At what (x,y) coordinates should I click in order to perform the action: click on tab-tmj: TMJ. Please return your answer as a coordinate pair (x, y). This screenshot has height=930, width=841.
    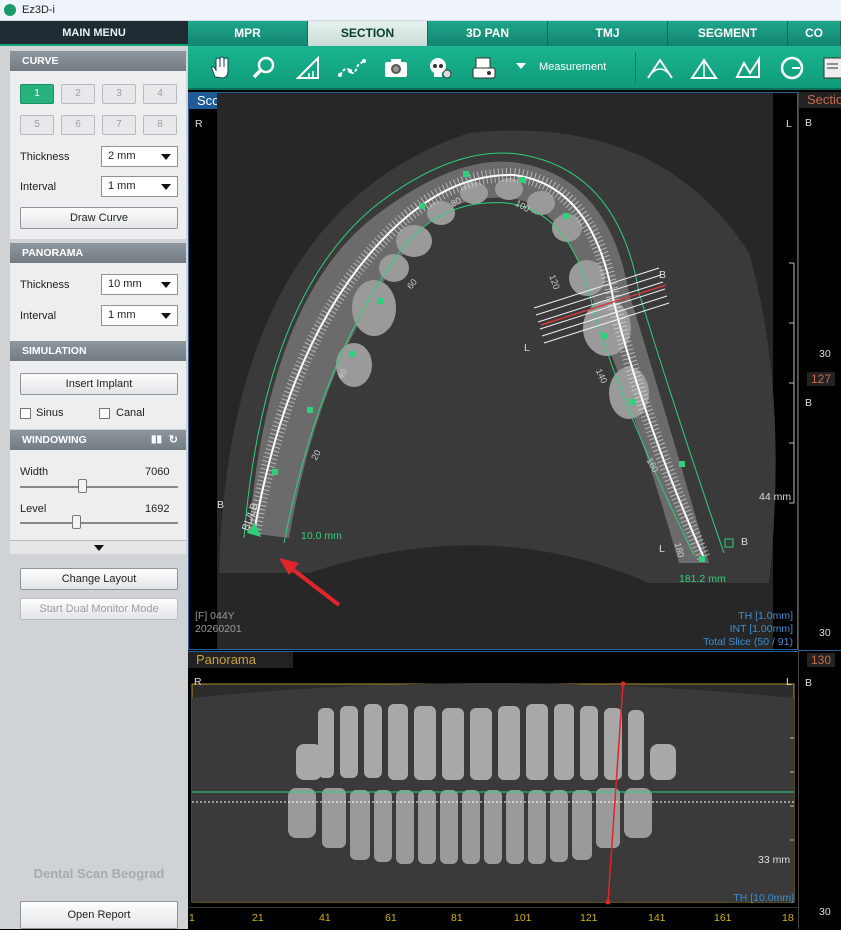
    Looking at the image, I should click on (608, 33).